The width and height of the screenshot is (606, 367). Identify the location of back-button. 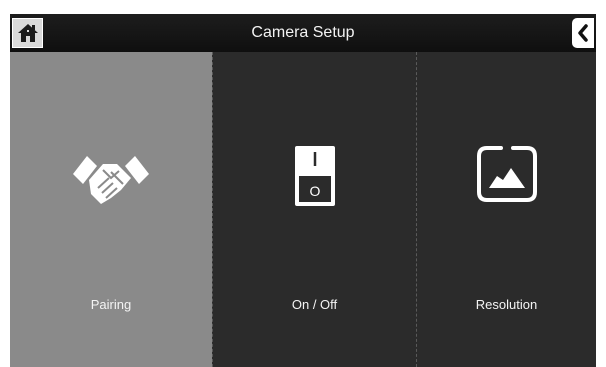
(583, 33).